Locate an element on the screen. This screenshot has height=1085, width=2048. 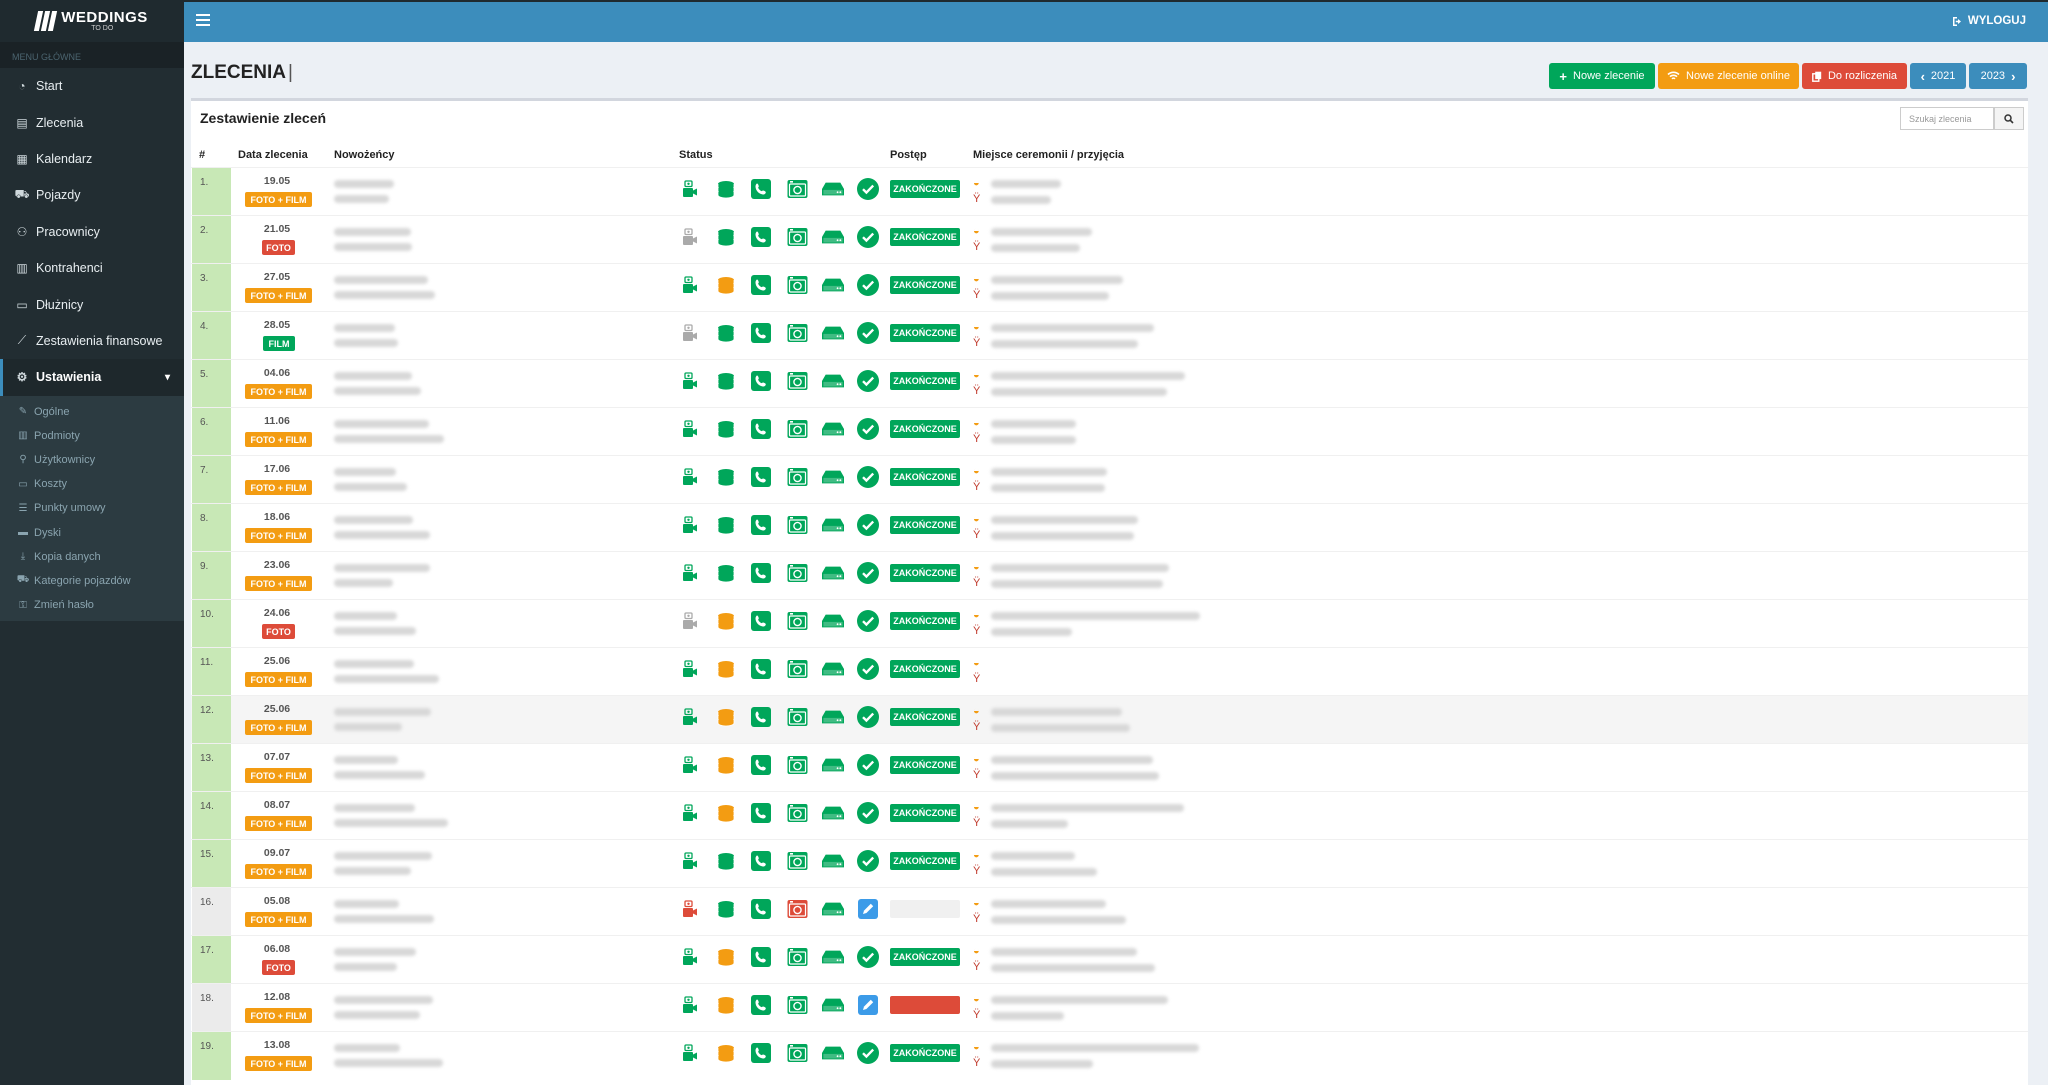
next-year-button: 2023 › is located at coordinates (1998, 76).